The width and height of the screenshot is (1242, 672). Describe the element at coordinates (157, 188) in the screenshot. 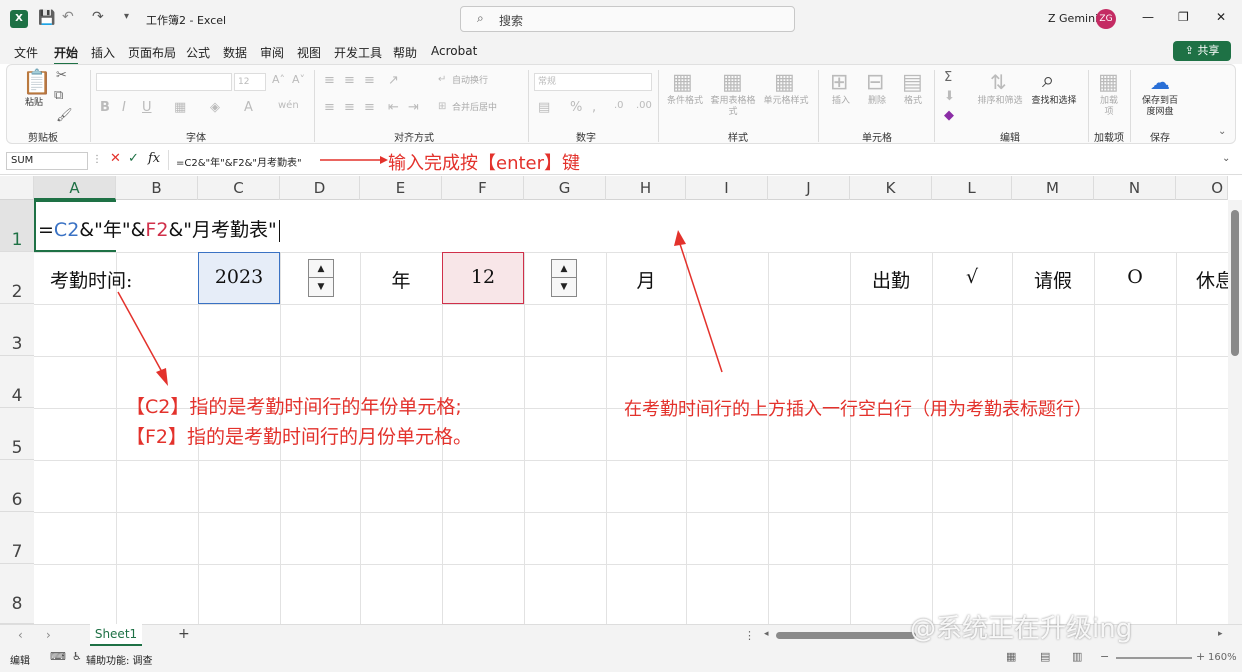

I see `col-header-b: B` at that location.